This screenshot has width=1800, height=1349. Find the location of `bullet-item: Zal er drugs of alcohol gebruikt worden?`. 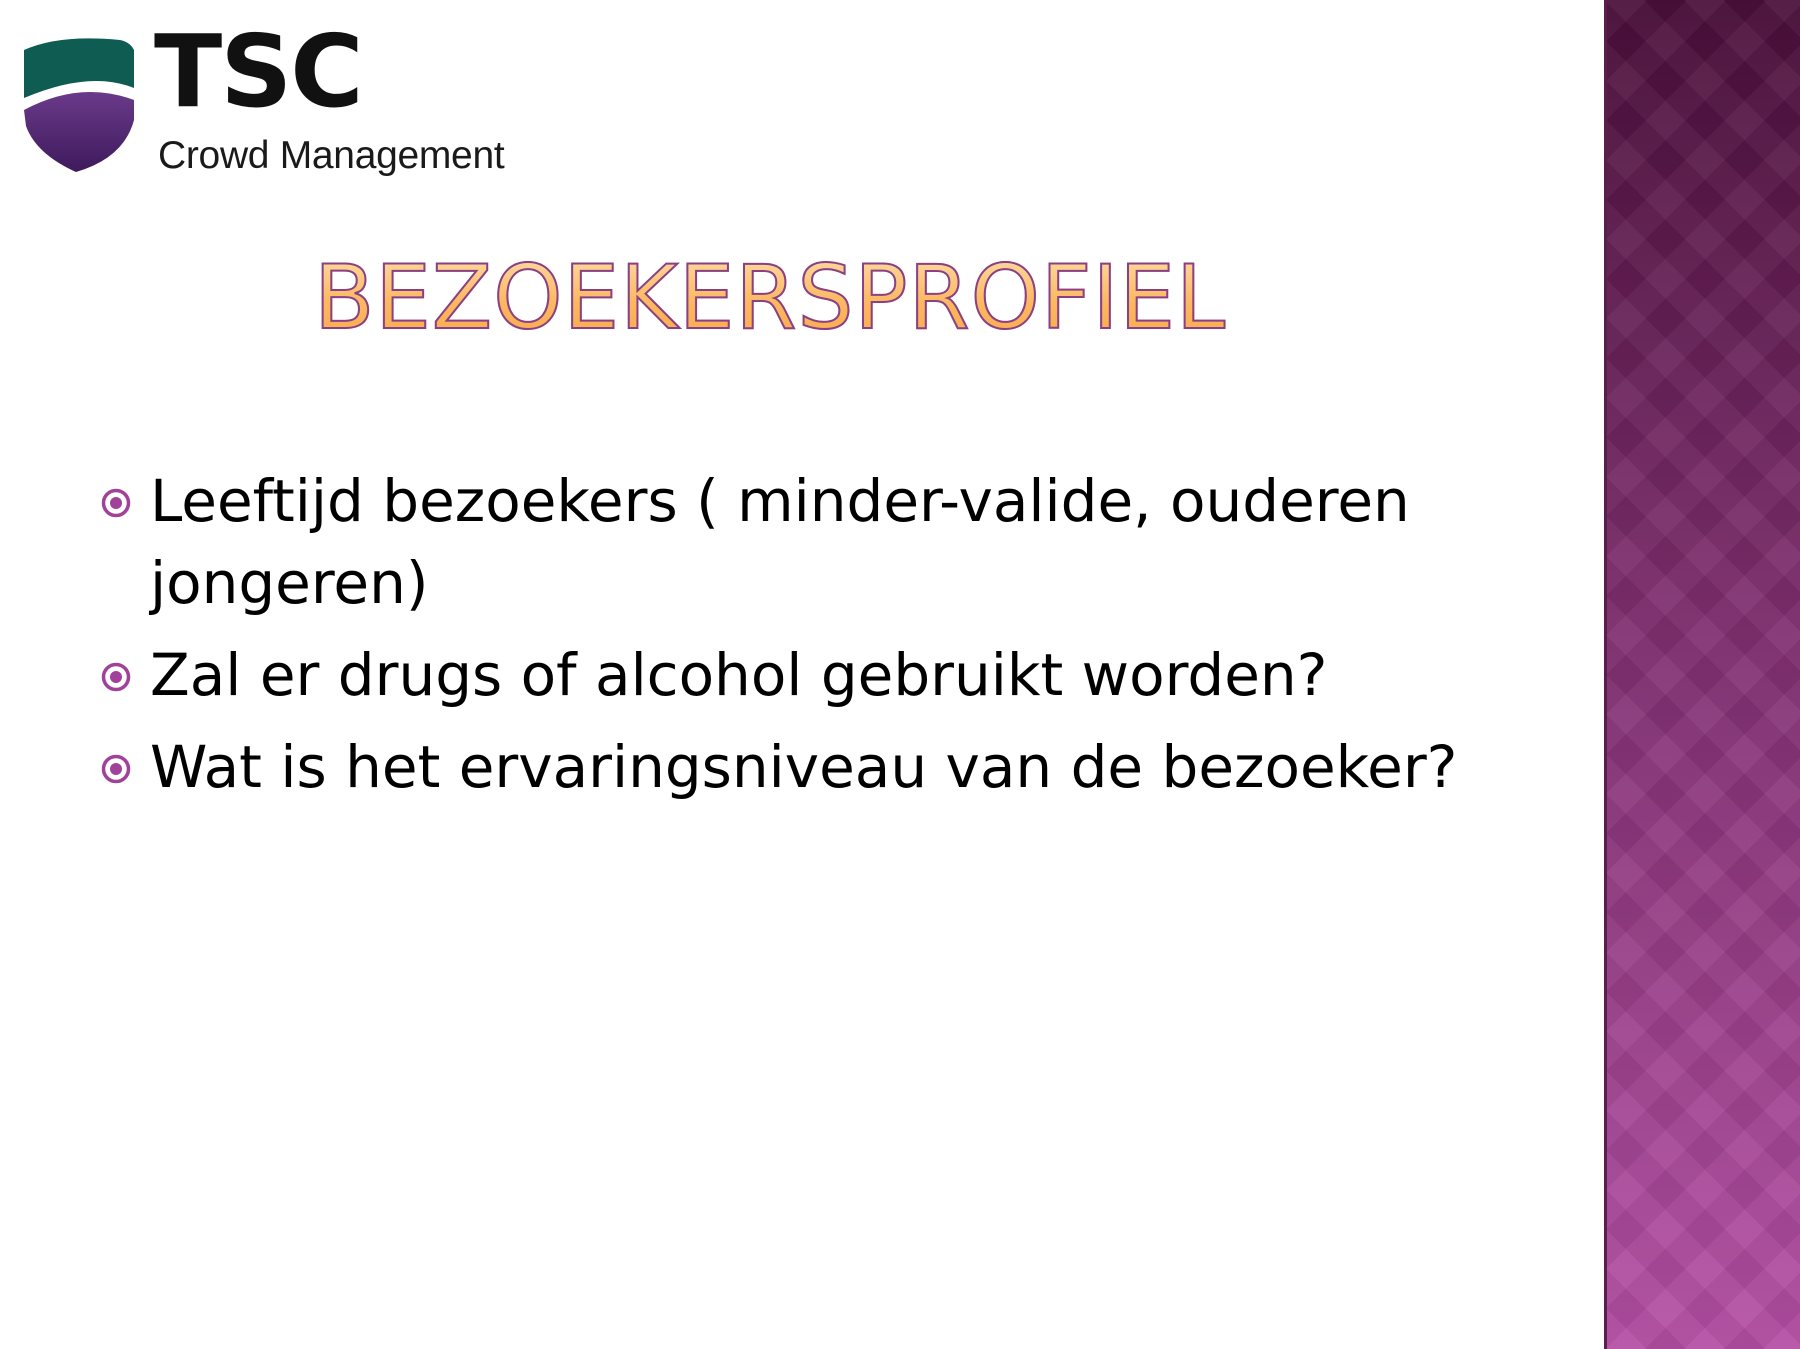

bullet-item: Zal er drugs of alcohol gebruikt worden? is located at coordinates (813, 675).